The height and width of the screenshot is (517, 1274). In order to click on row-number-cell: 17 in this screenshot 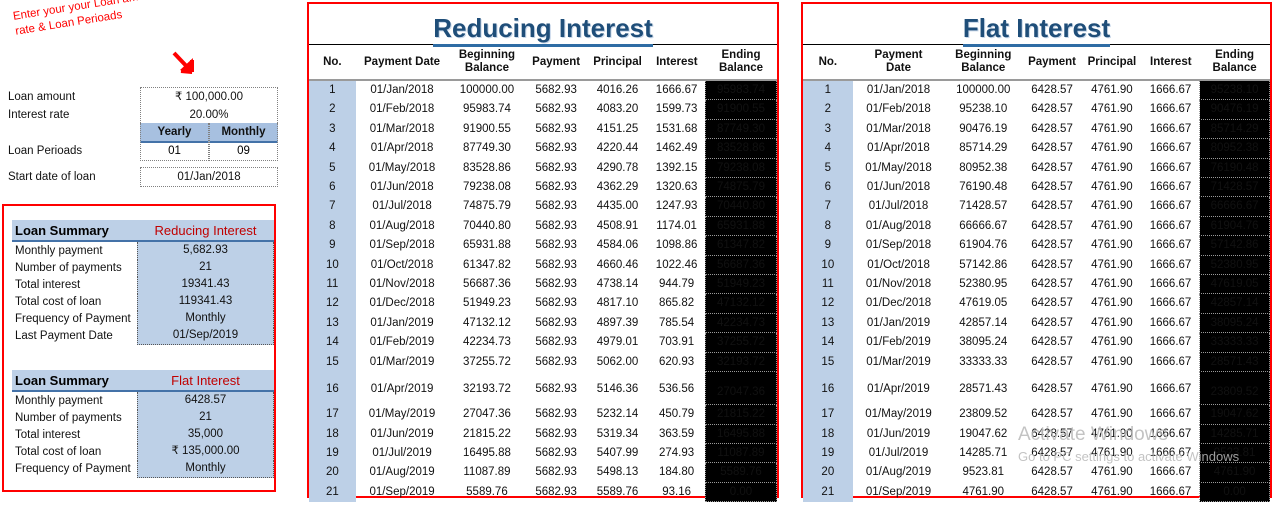, I will do `click(332, 414)`.